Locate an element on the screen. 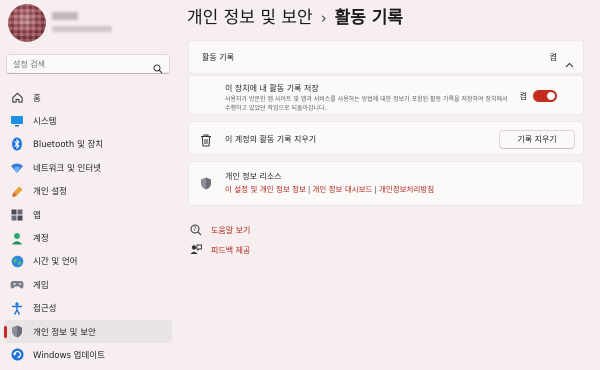 The width and height of the screenshot is (600, 370). sidebar-item-bluetooth: Bluetooth 및 장치 is located at coordinates (88, 144).